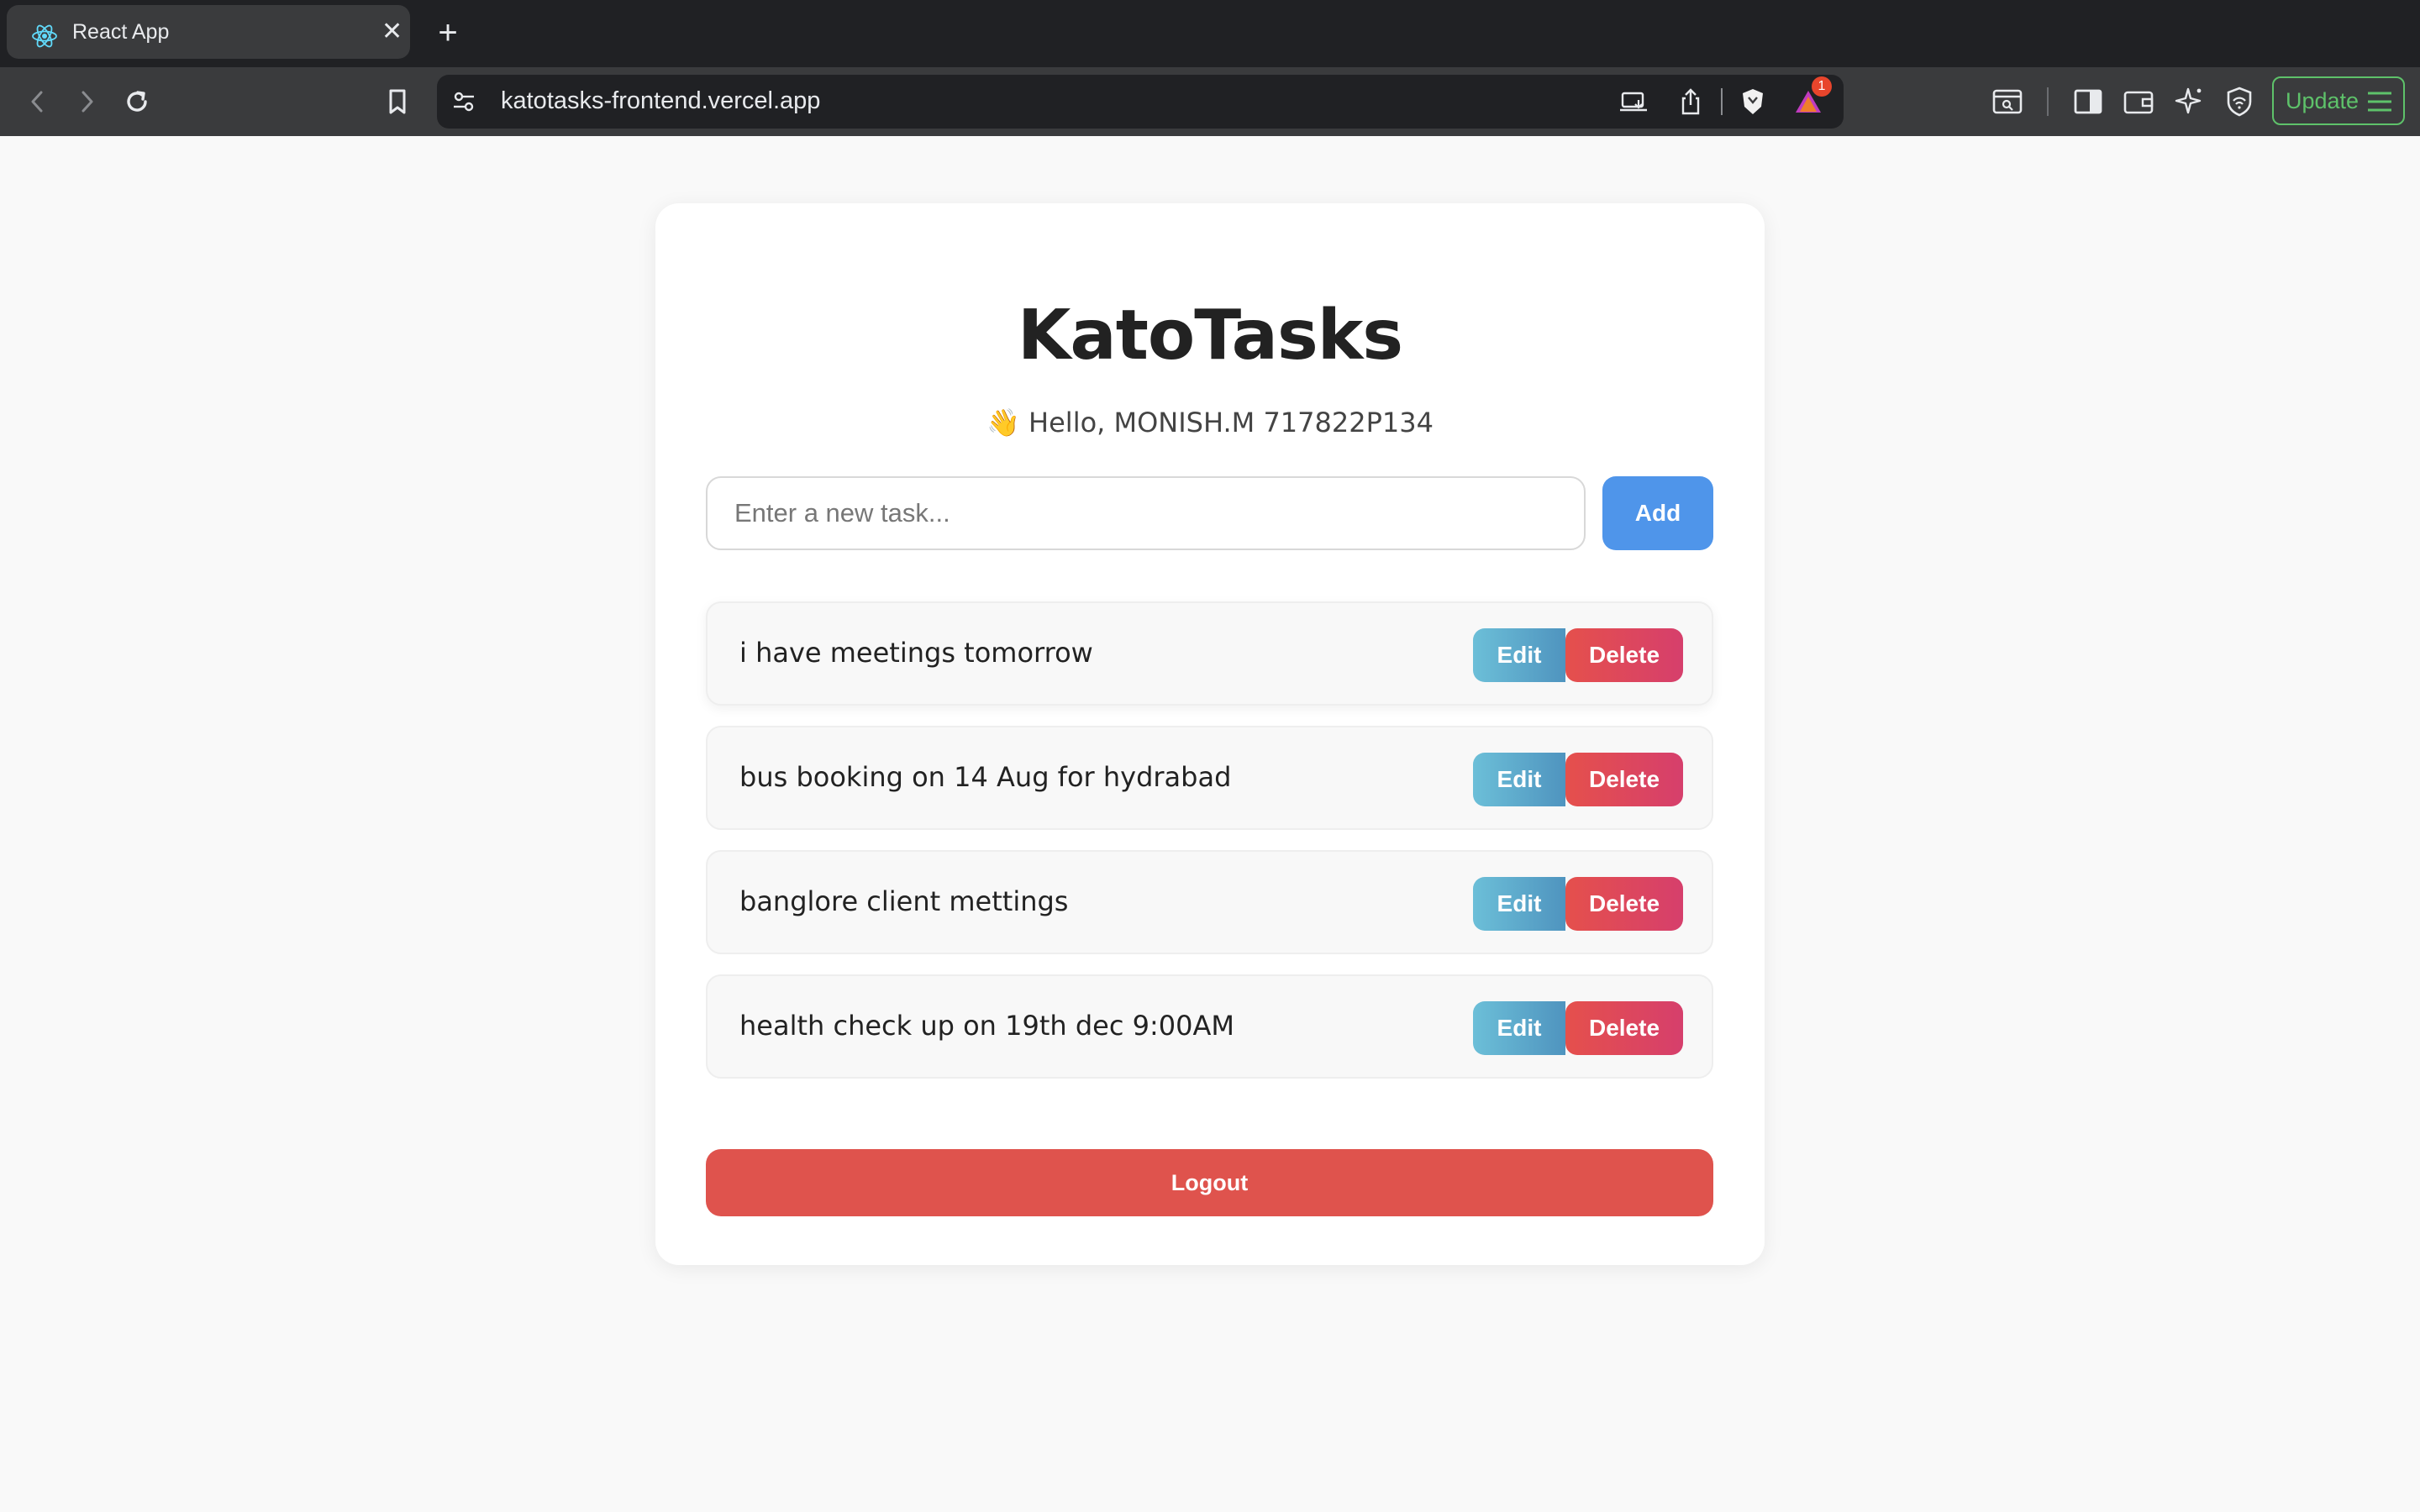 The height and width of the screenshot is (1512, 2420). What do you see at coordinates (1822, 86) in the screenshot?
I see `rewards-badge-count: 1` at bounding box center [1822, 86].